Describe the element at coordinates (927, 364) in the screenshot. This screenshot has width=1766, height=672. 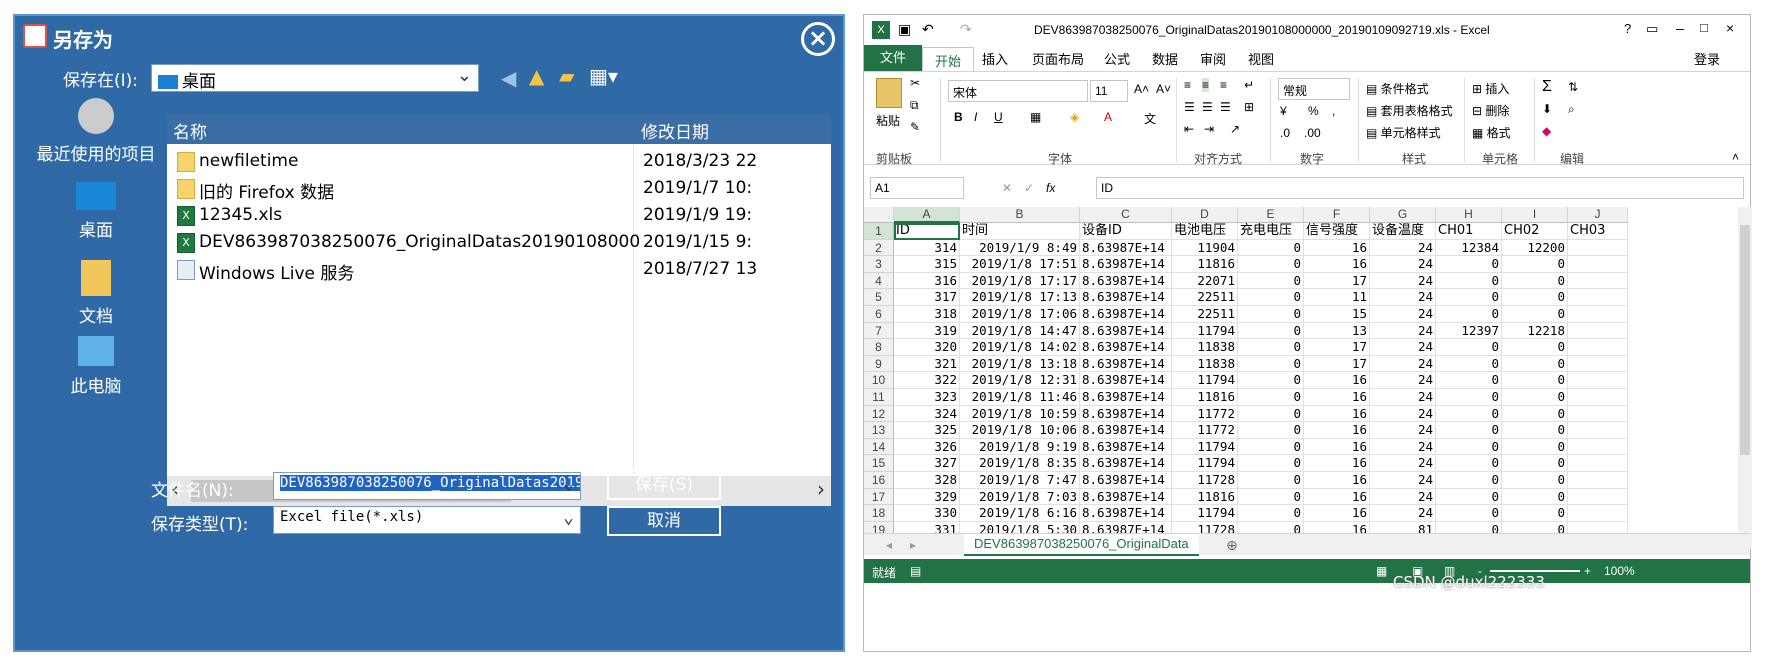
I see `table-cell: 321` at that location.